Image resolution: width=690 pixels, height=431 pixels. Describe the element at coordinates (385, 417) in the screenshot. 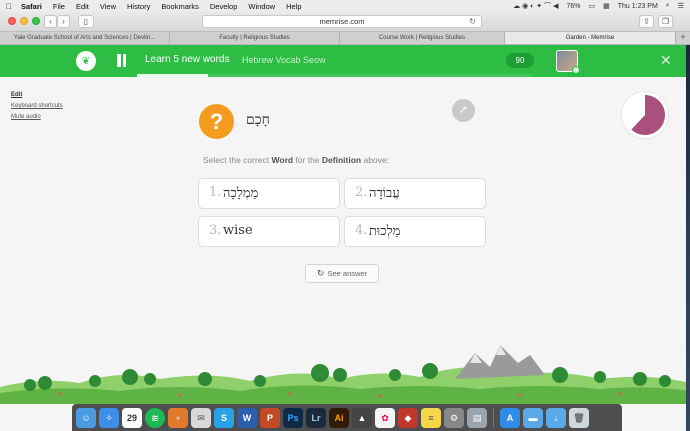

I see `photos-icon: ✿` at that location.